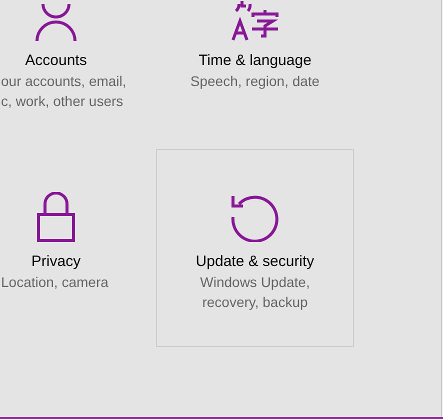 Image resolution: width=443 pixels, height=419 pixels. I want to click on language-icon, so click(255, 21).